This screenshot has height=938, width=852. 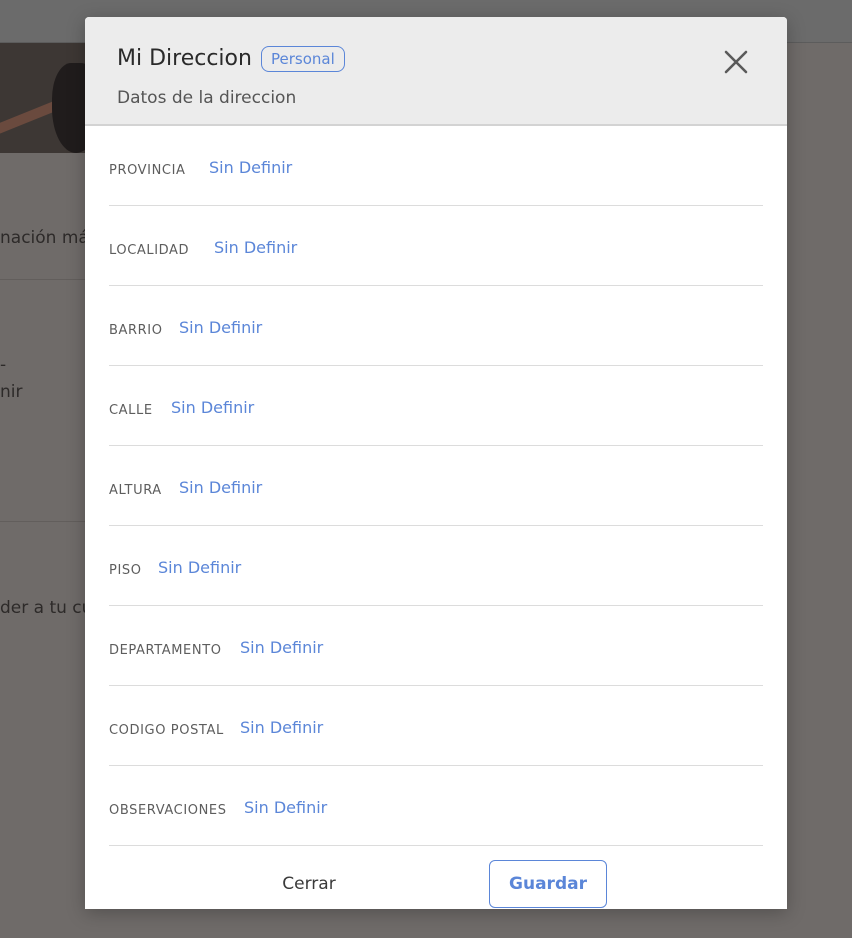 I want to click on close-icon, so click(x=736, y=62).